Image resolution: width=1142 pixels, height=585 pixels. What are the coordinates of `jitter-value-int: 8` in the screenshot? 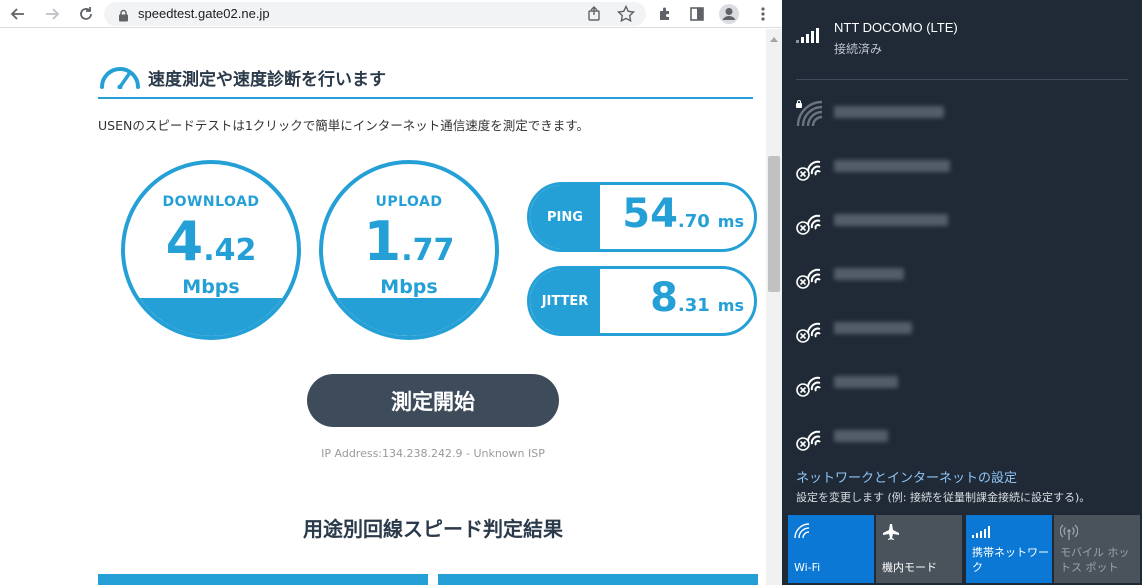 It's located at (664, 298).